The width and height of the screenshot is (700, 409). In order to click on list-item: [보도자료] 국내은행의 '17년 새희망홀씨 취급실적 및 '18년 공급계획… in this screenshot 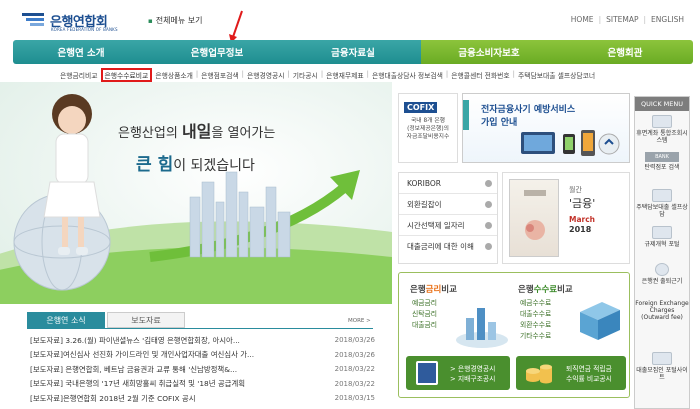, I will do `click(202, 384)`.